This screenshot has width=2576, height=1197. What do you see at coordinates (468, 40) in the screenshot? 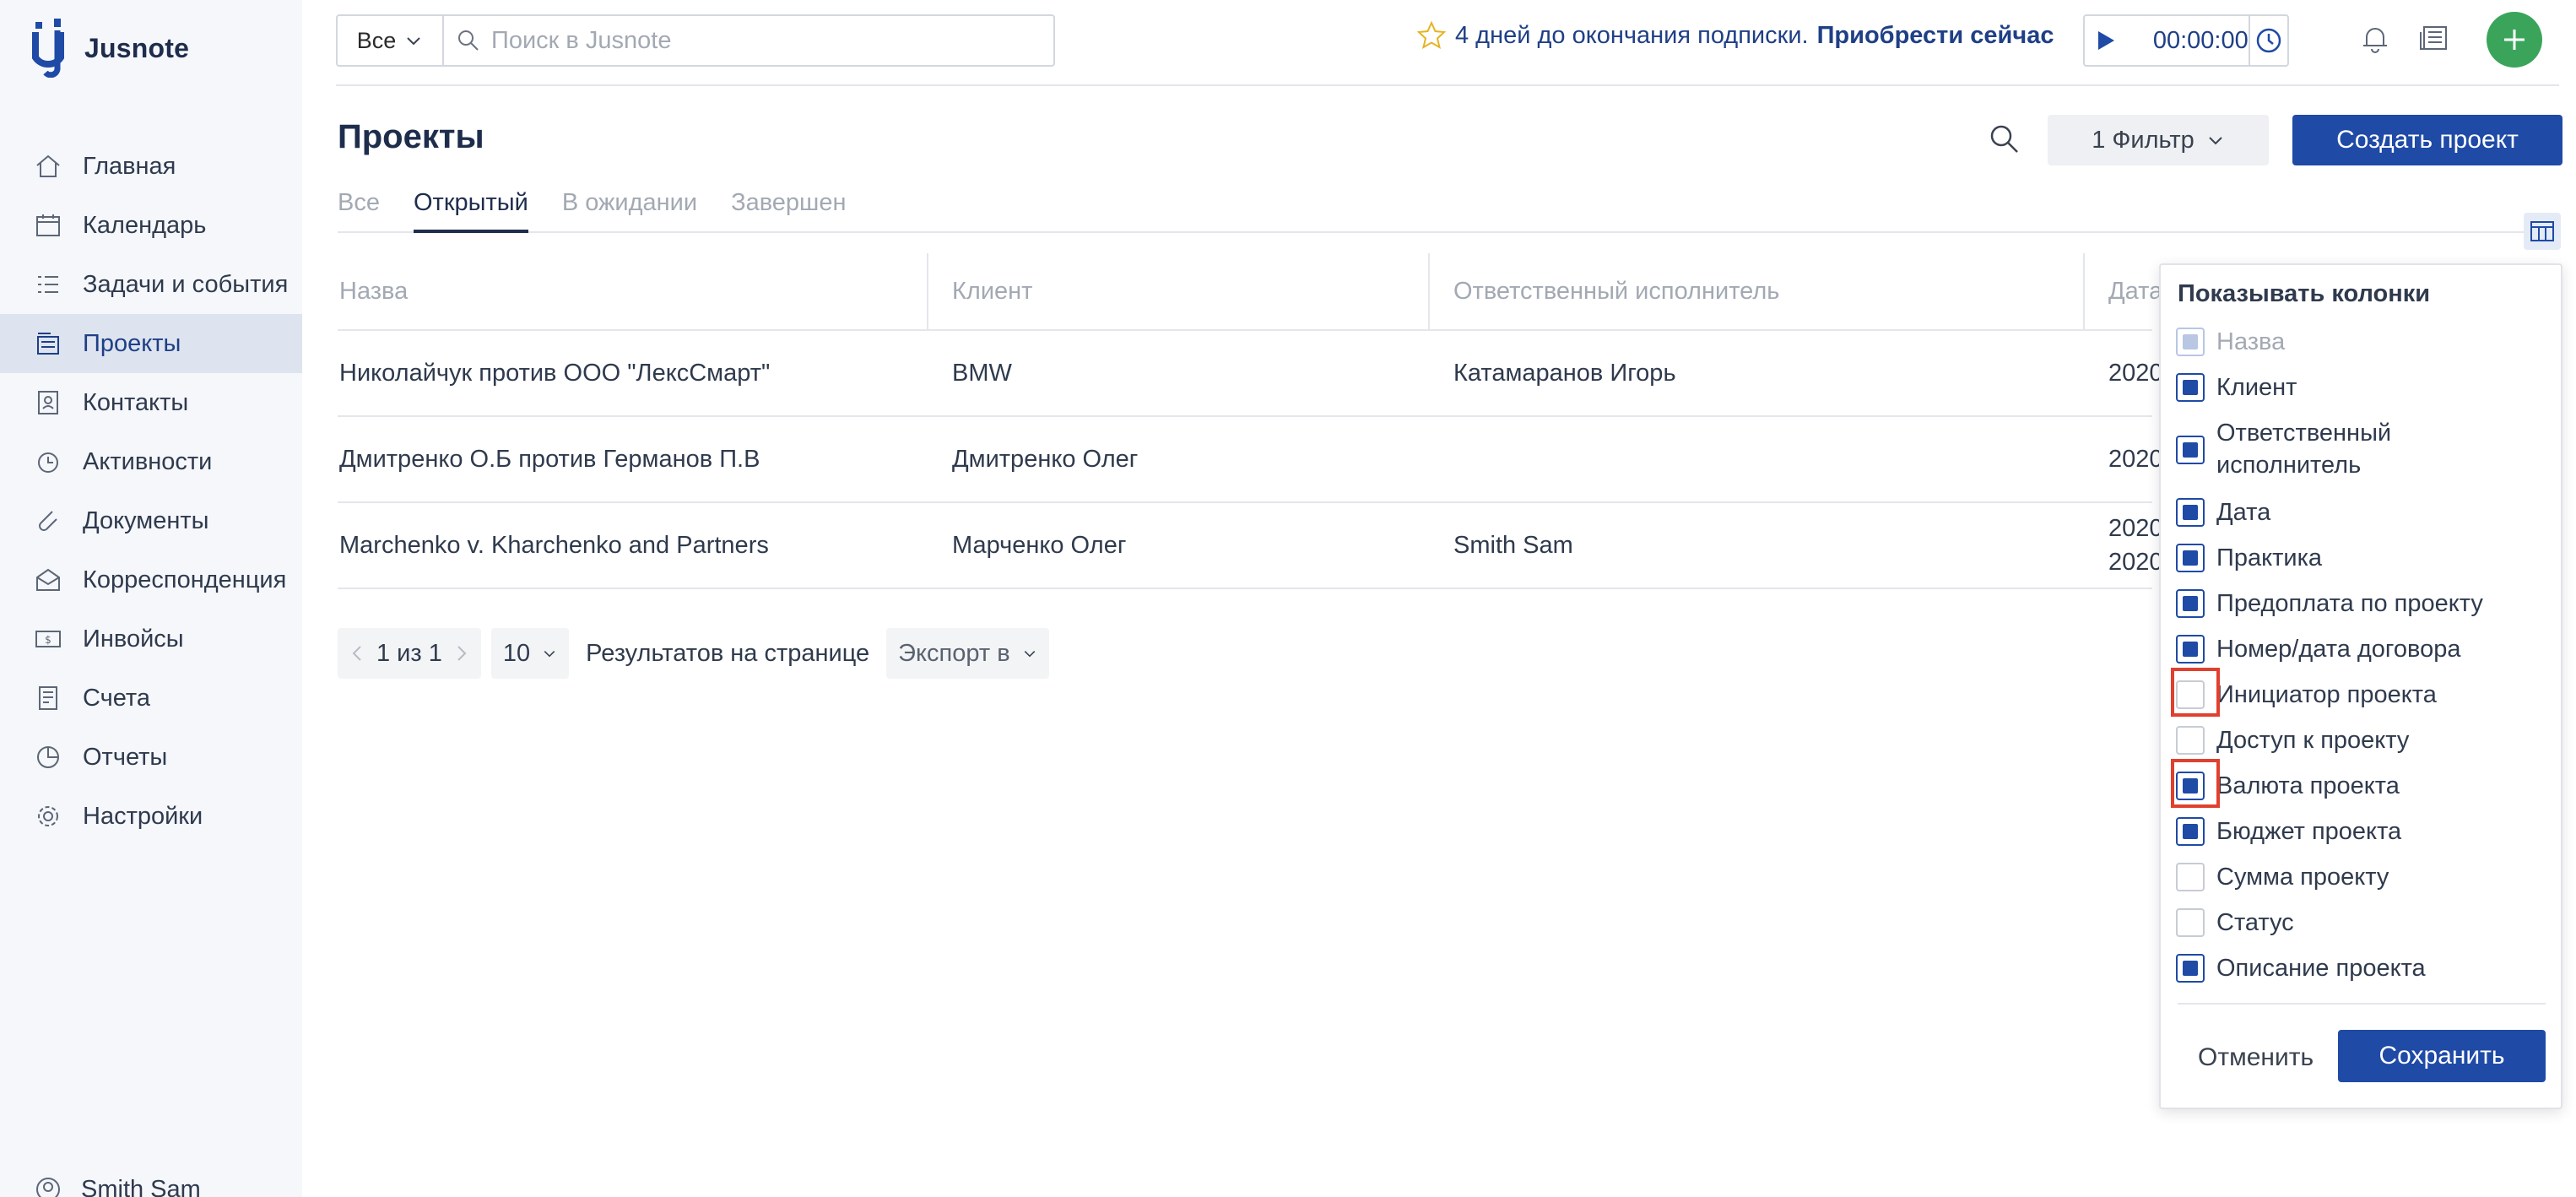
I see `search-icon` at bounding box center [468, 40].